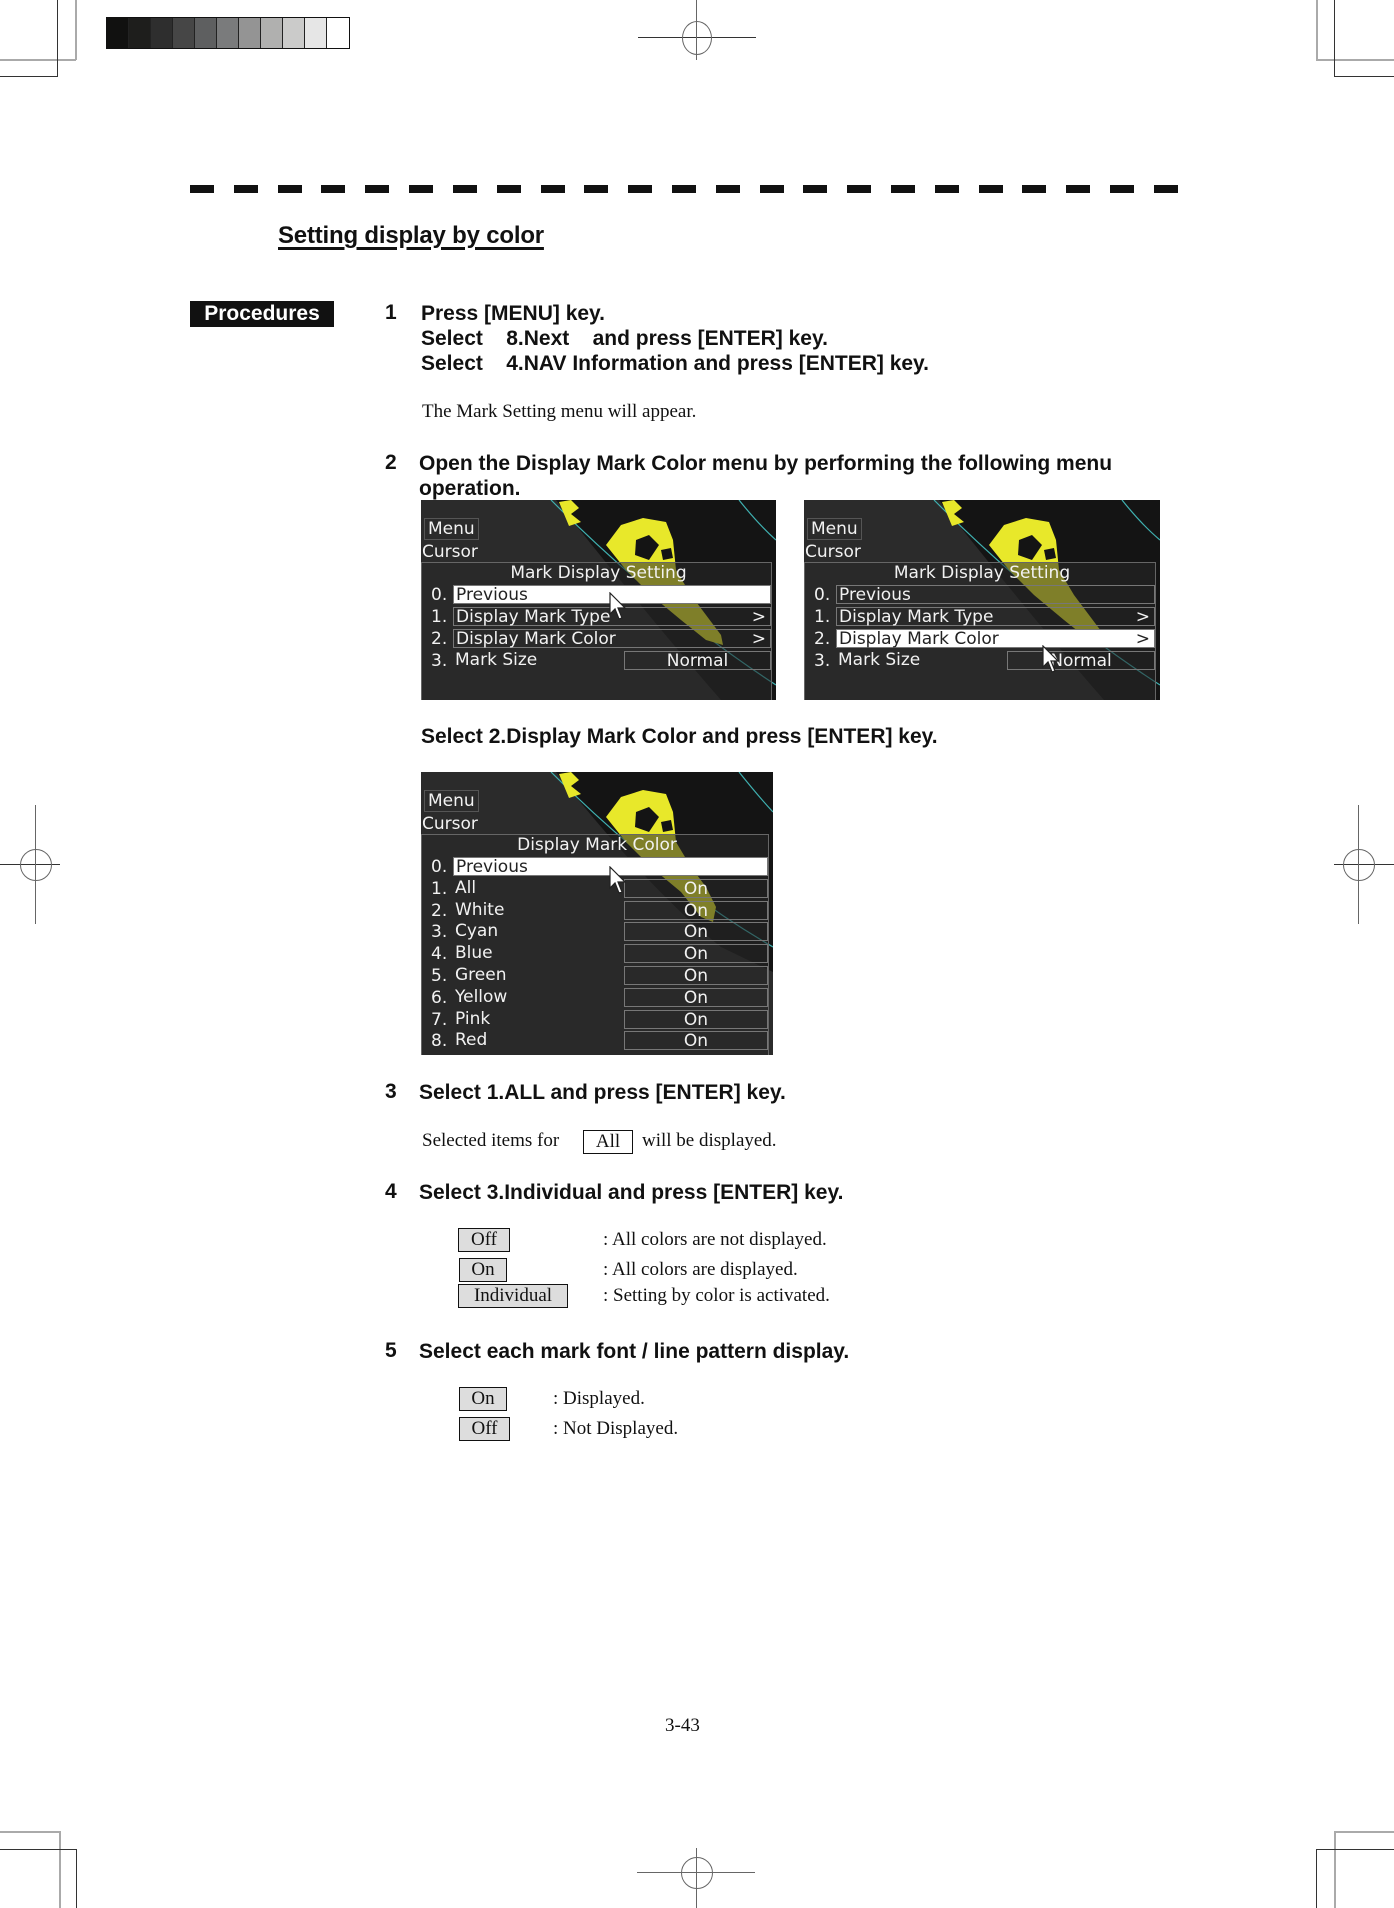 The height and width of the screenshot is (1908, 1394). What do you see at coordinates (599, 1398) in the screenshot?
I see `option-on-desc: : Displayed.` at bounding box center [599, 1398].